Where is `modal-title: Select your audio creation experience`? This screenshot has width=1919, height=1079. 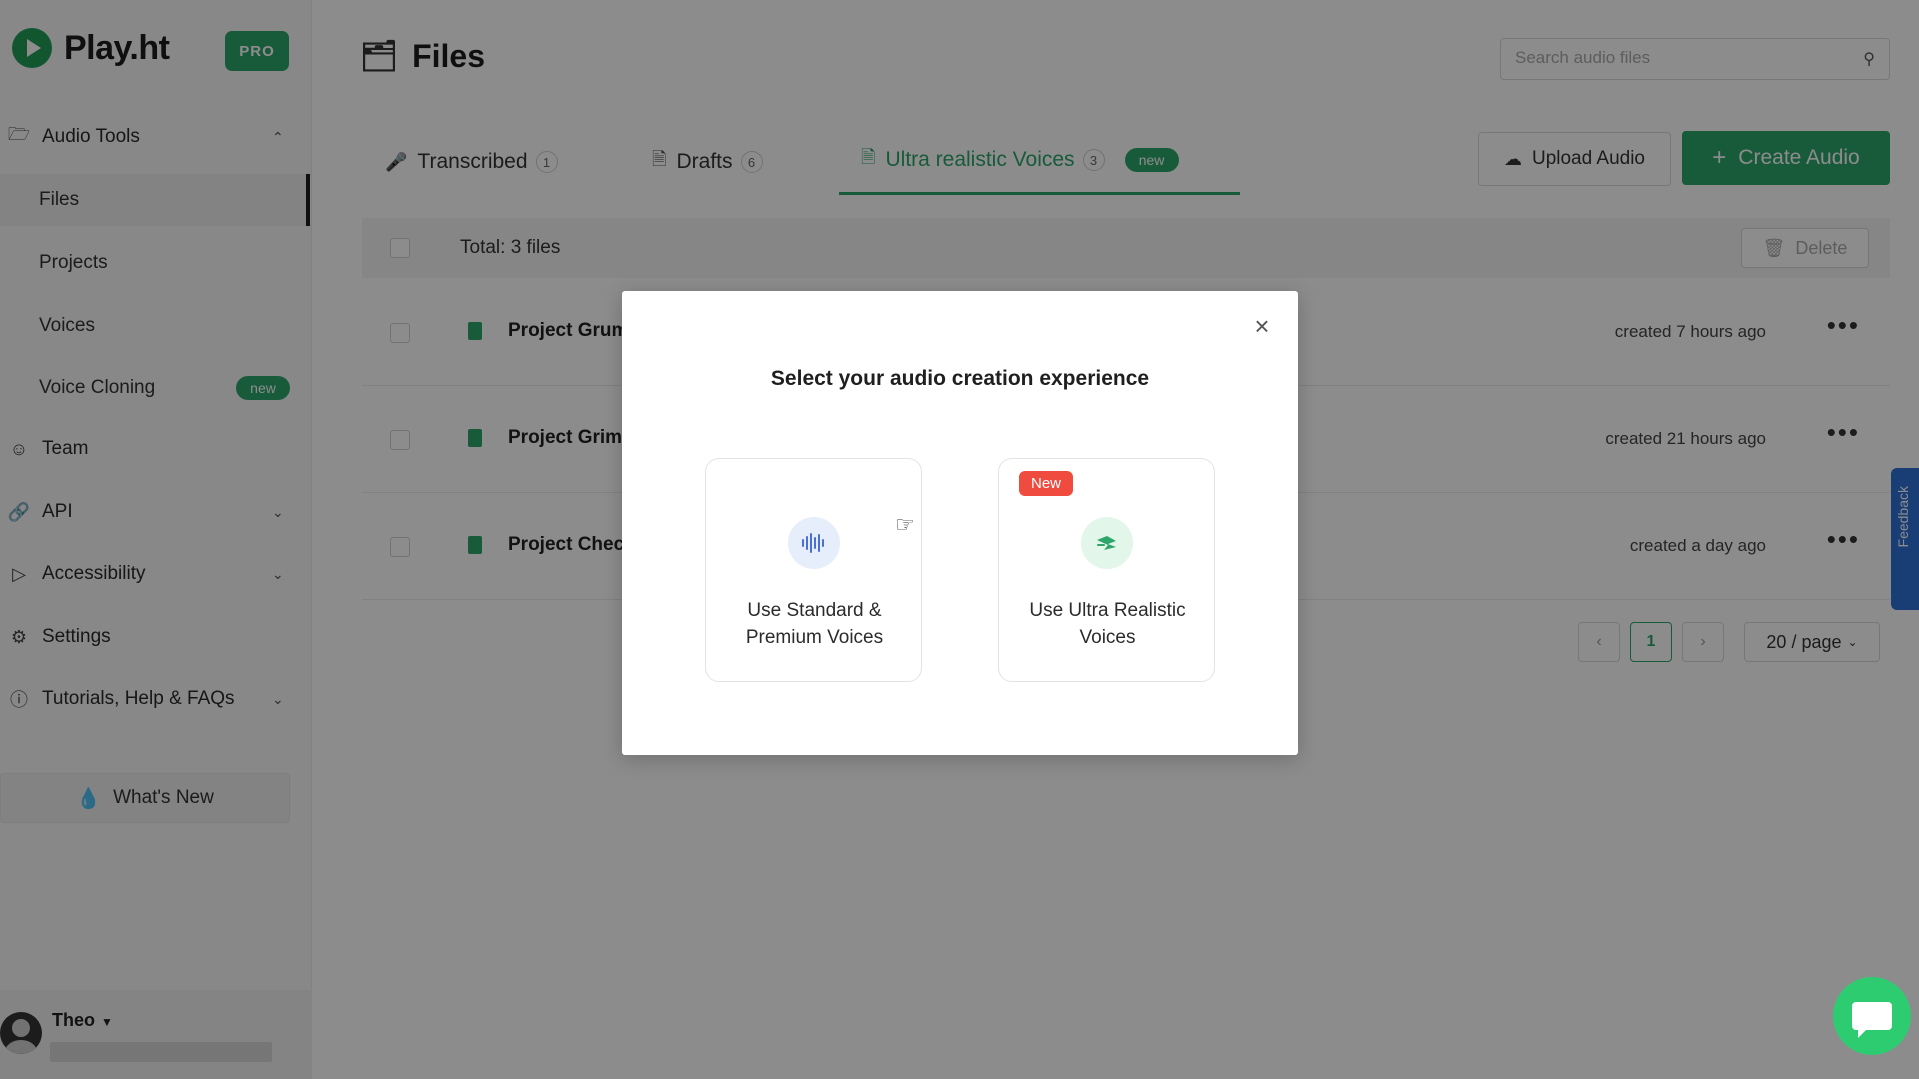 modal-title: Select your audio creation experience is located at coordinates (960, 379).